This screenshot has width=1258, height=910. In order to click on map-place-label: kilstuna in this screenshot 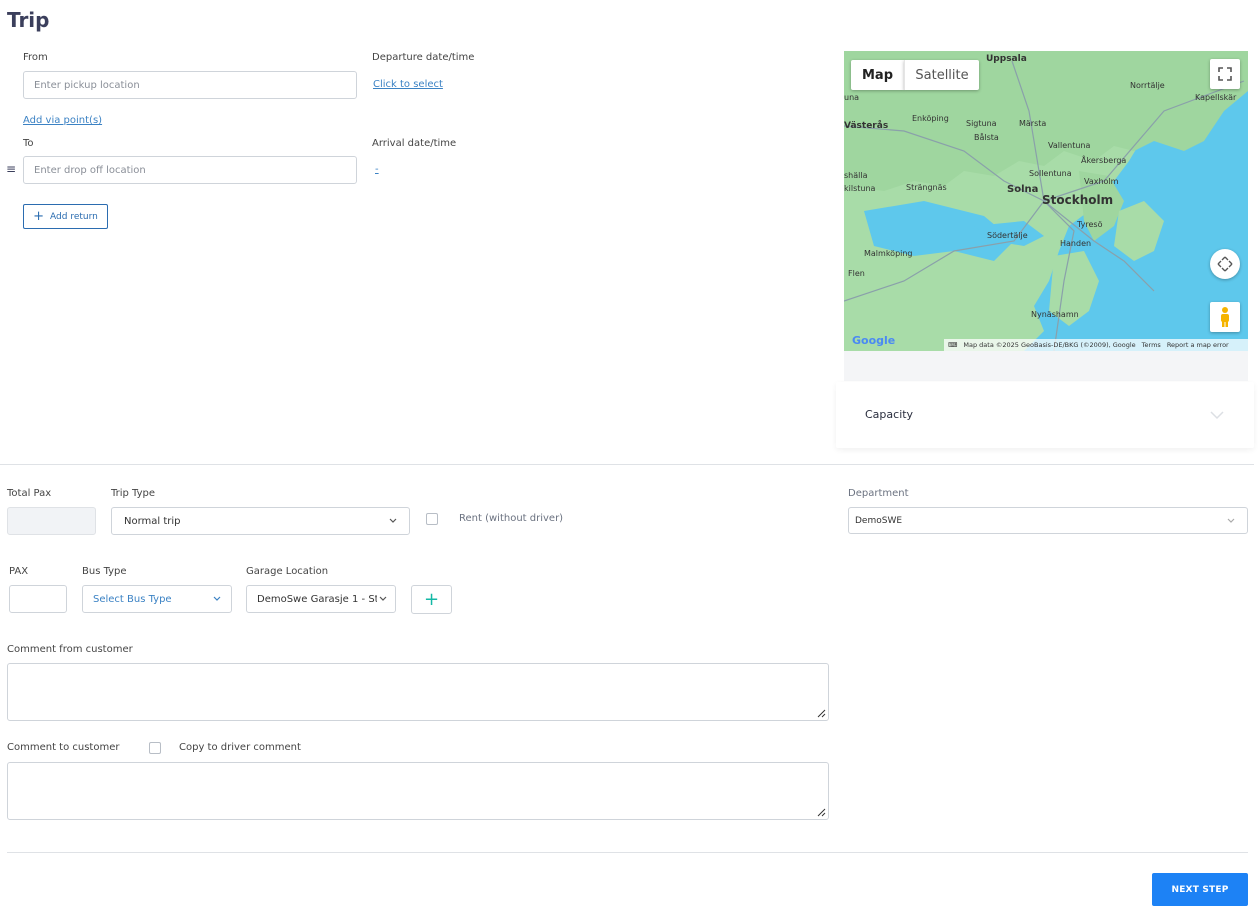, I will do `click(860, 188)`.